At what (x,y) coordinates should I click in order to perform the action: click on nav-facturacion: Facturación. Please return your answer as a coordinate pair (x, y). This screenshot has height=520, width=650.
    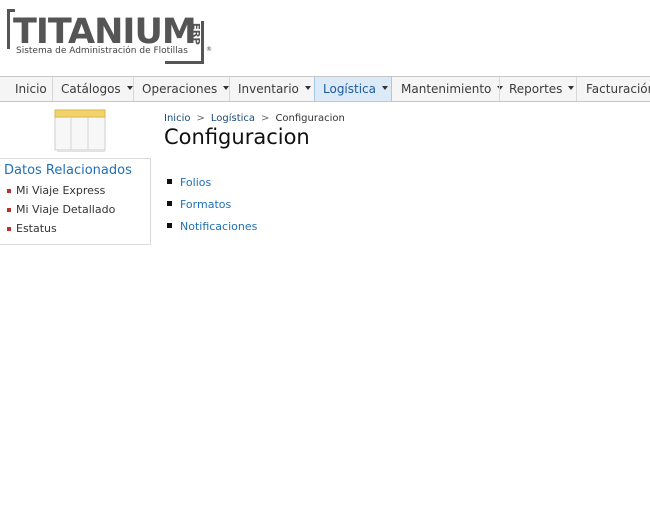
    Looking at the image, I should click on (614, 89).